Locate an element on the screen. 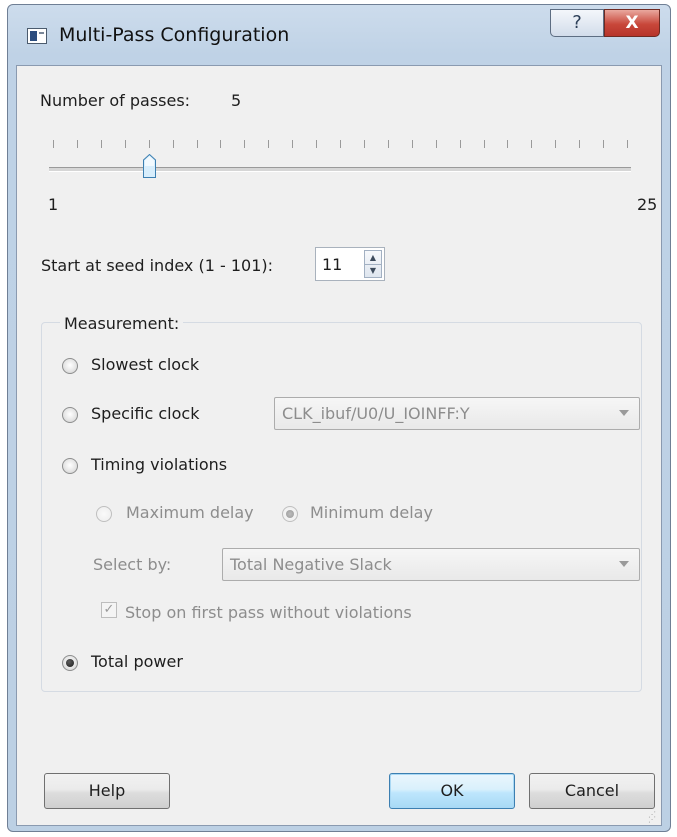 The image size is (677, 837). specific-clock-radio is located at coordinates (70, 415).